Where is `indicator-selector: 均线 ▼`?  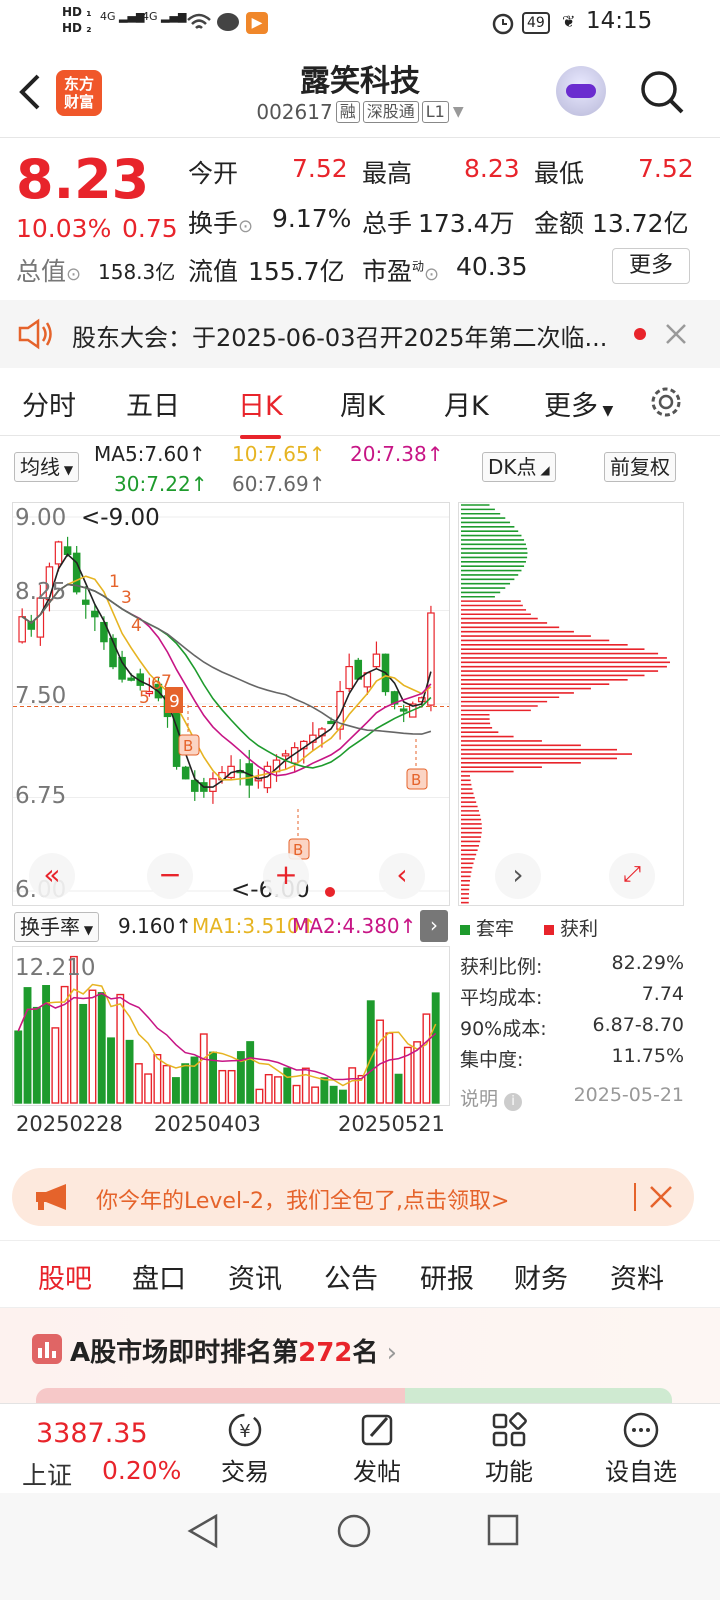
indicator-selector: 均线 ▼ is located at coordinates (47, 467).